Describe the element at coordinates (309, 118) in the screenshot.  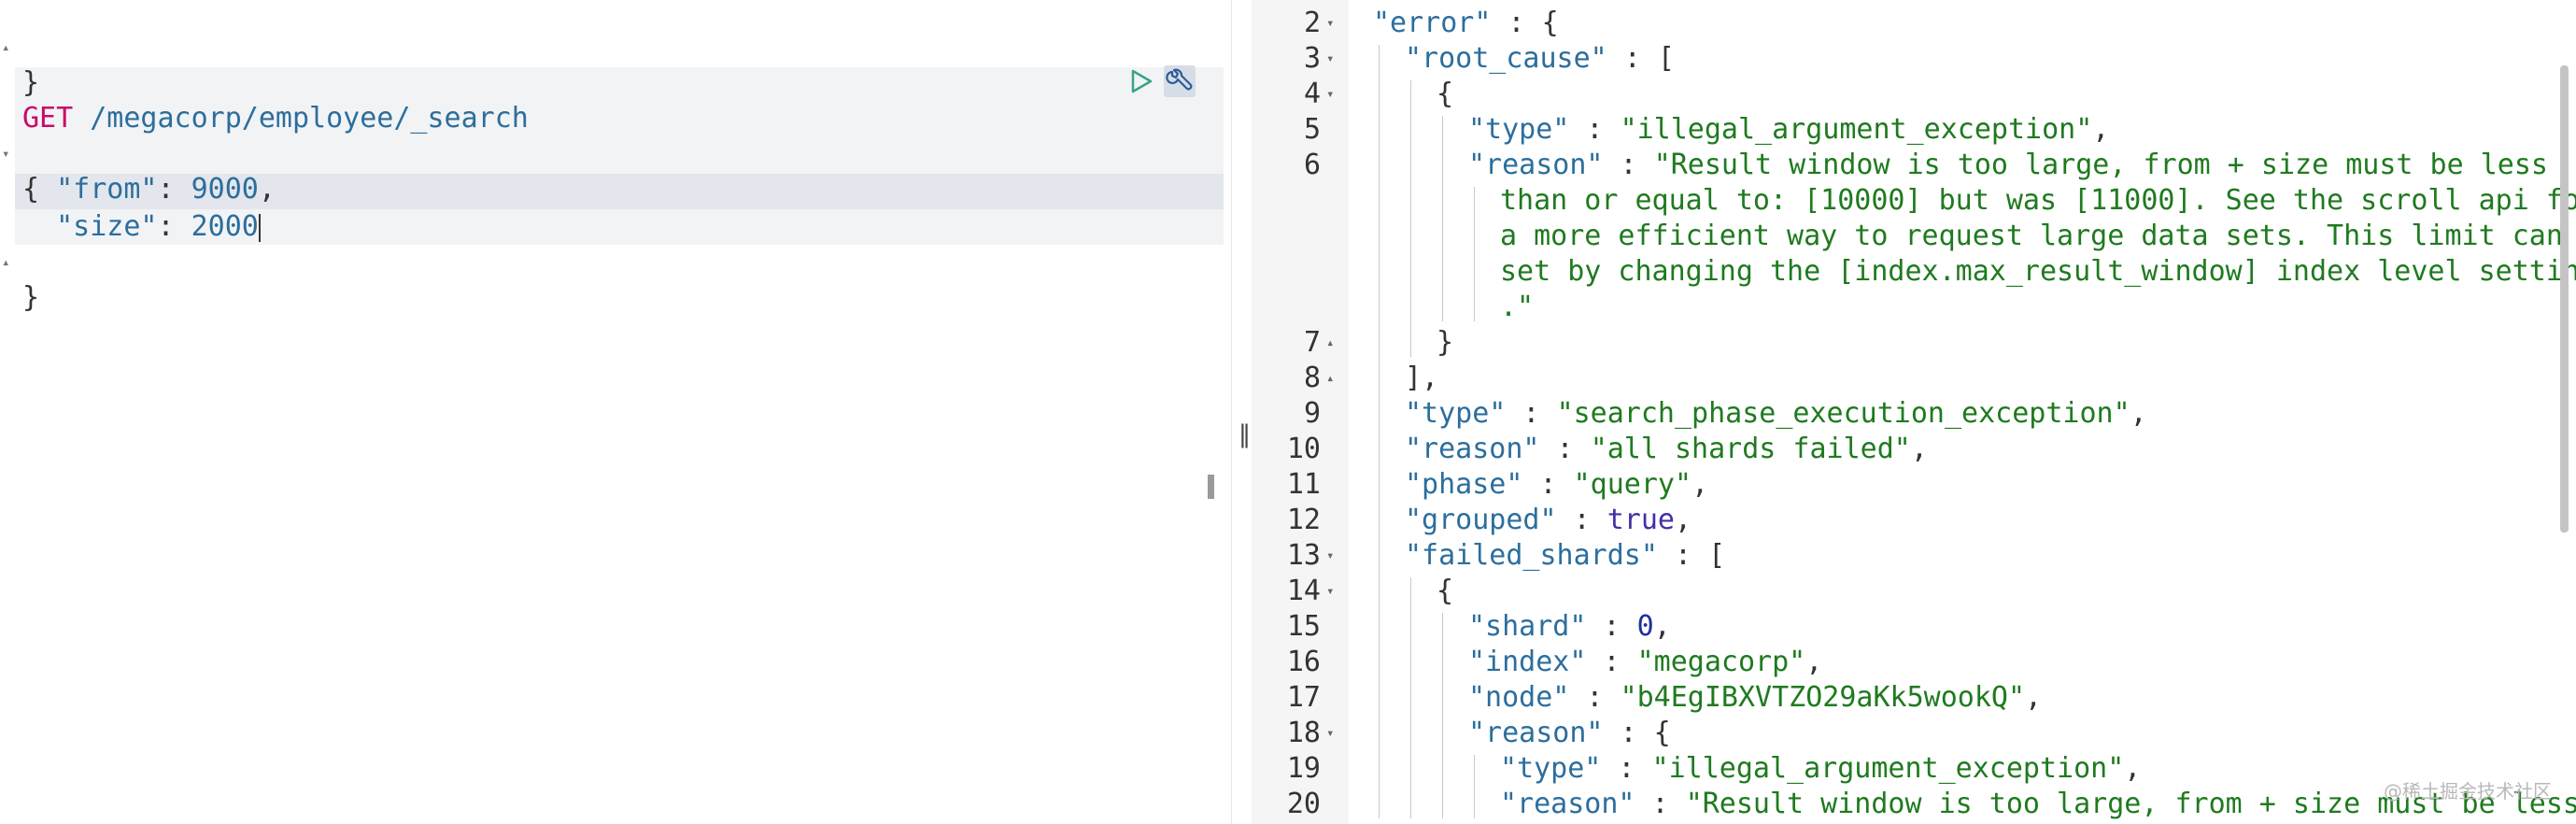
I see `request-path: /megacorp/employee/_search` at that location.